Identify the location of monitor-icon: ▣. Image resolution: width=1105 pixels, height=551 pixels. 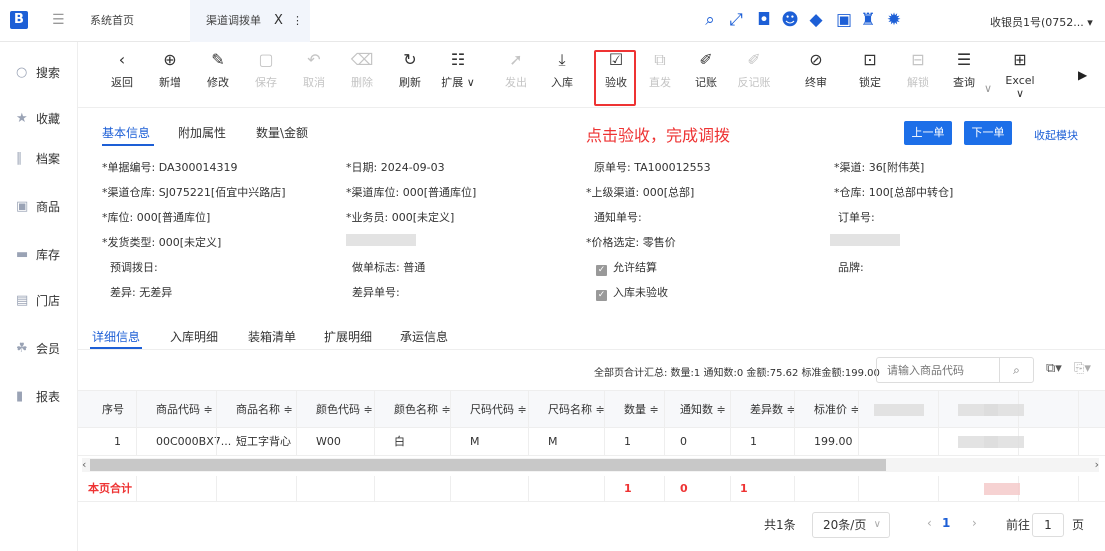
(844, 20).